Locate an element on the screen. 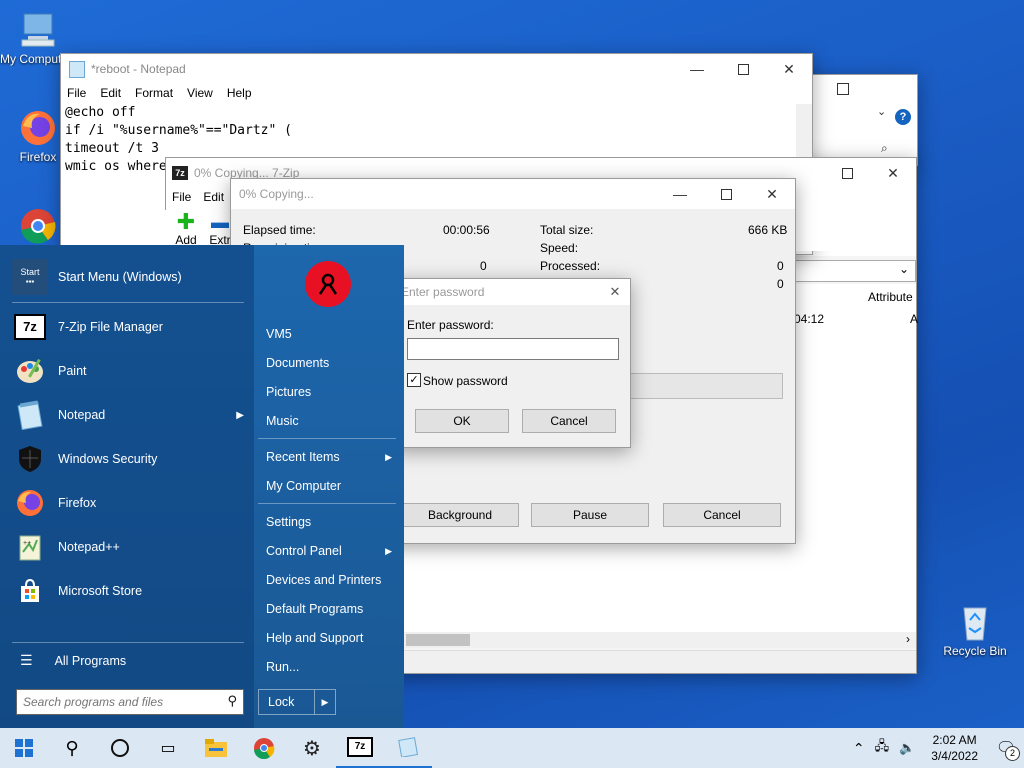 Image resolution: width=1024 pixels, height=768 pixels. files-value: 0 is located at coordinates (483, 266).